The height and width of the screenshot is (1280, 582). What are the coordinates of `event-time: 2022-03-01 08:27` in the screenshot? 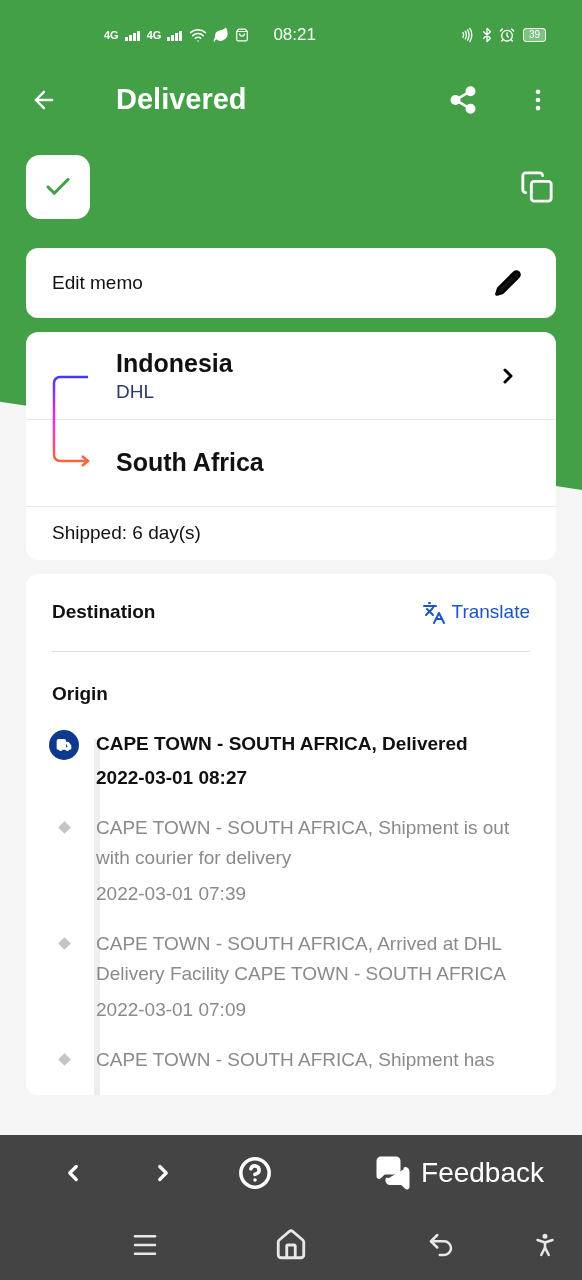 It's located at (172, 777).